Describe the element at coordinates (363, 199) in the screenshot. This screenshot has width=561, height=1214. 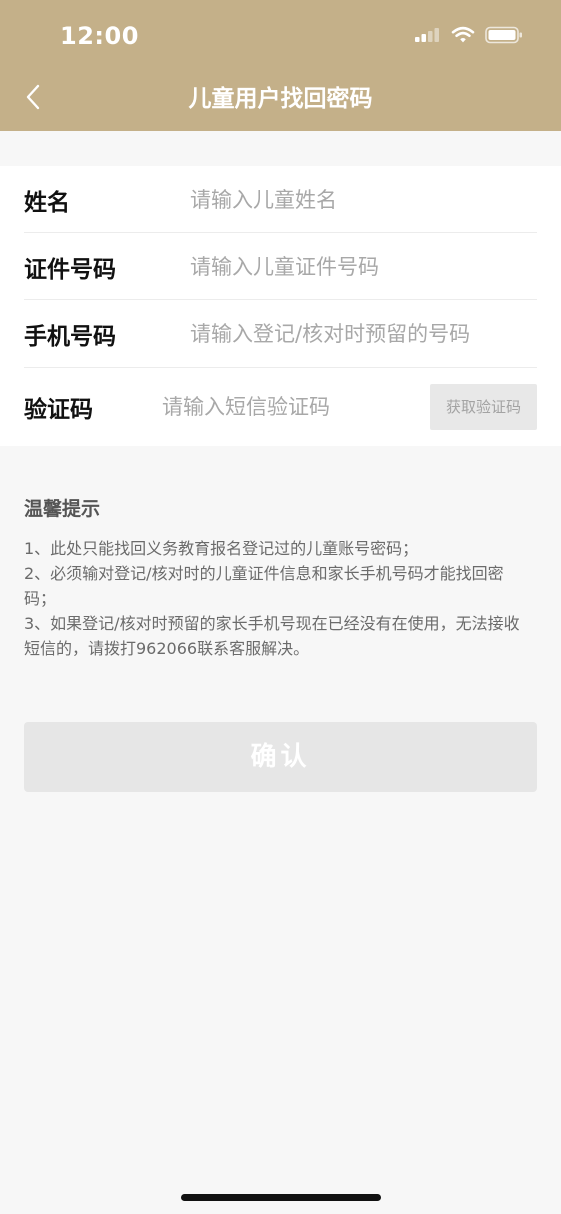
I see `name-input` at that location.